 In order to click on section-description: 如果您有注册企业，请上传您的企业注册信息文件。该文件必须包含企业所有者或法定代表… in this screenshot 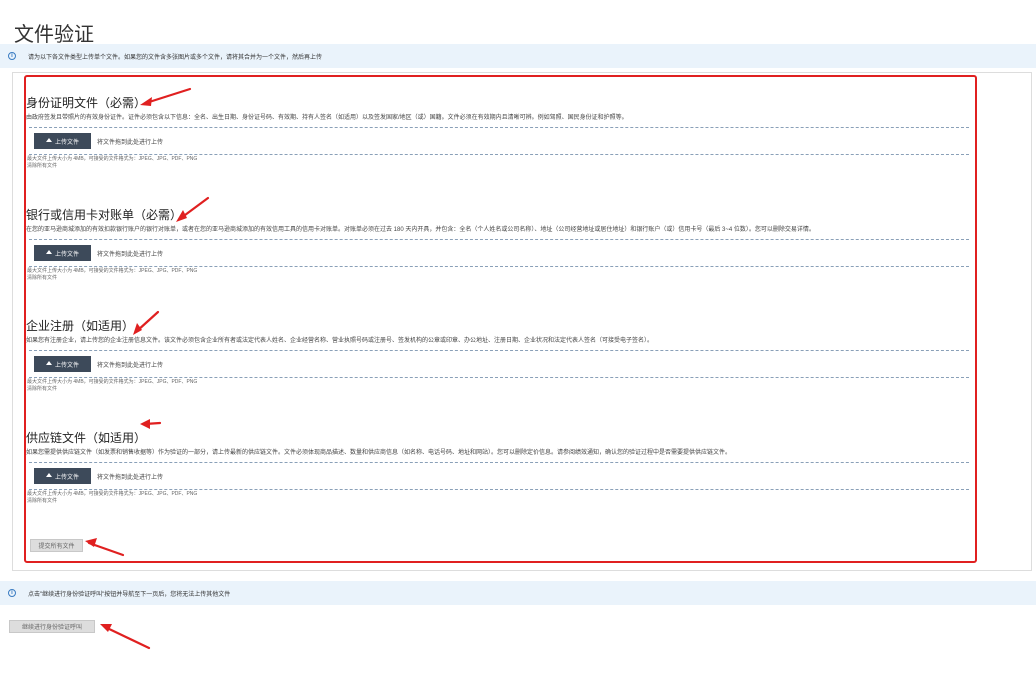, I will do `click(340, 341)`.